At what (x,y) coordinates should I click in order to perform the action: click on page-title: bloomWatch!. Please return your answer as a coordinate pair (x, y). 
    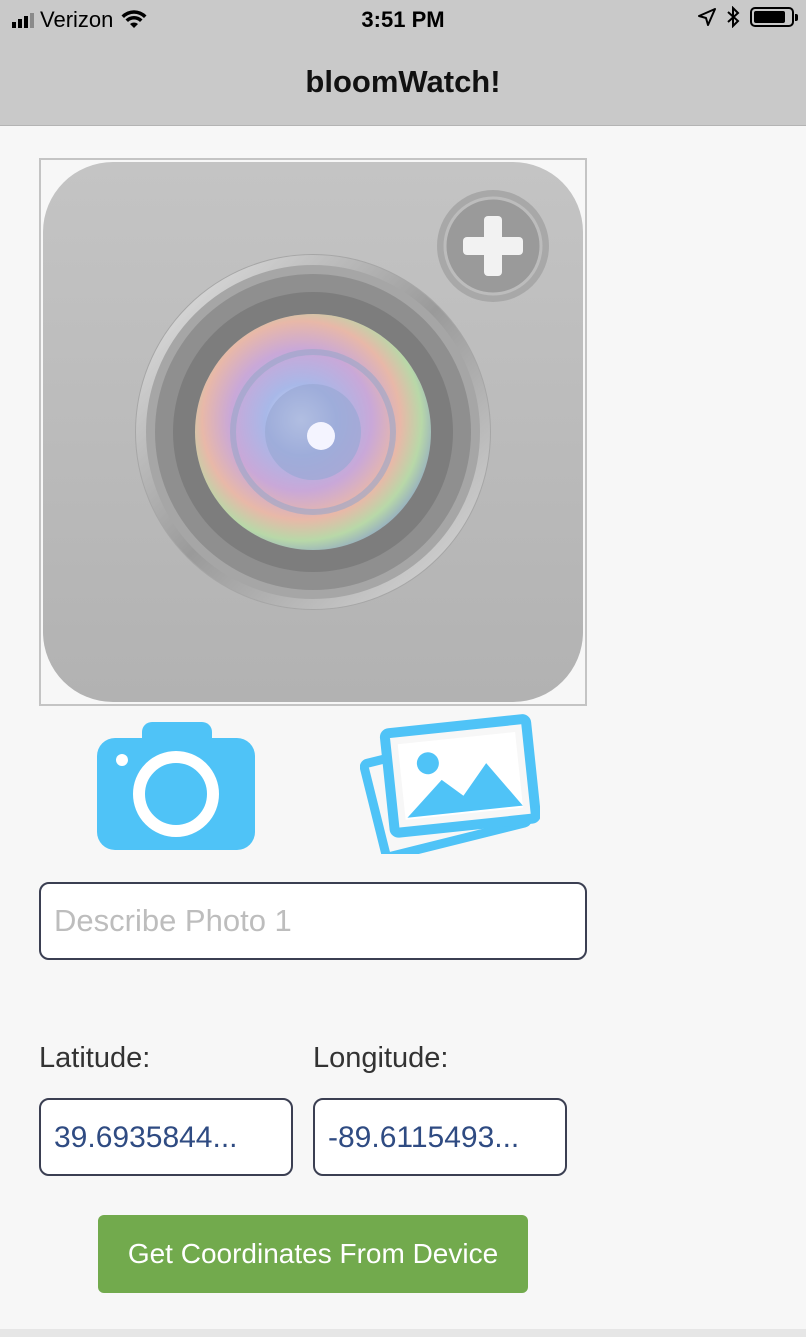
    Looking at the image, I should click on (403, 81).